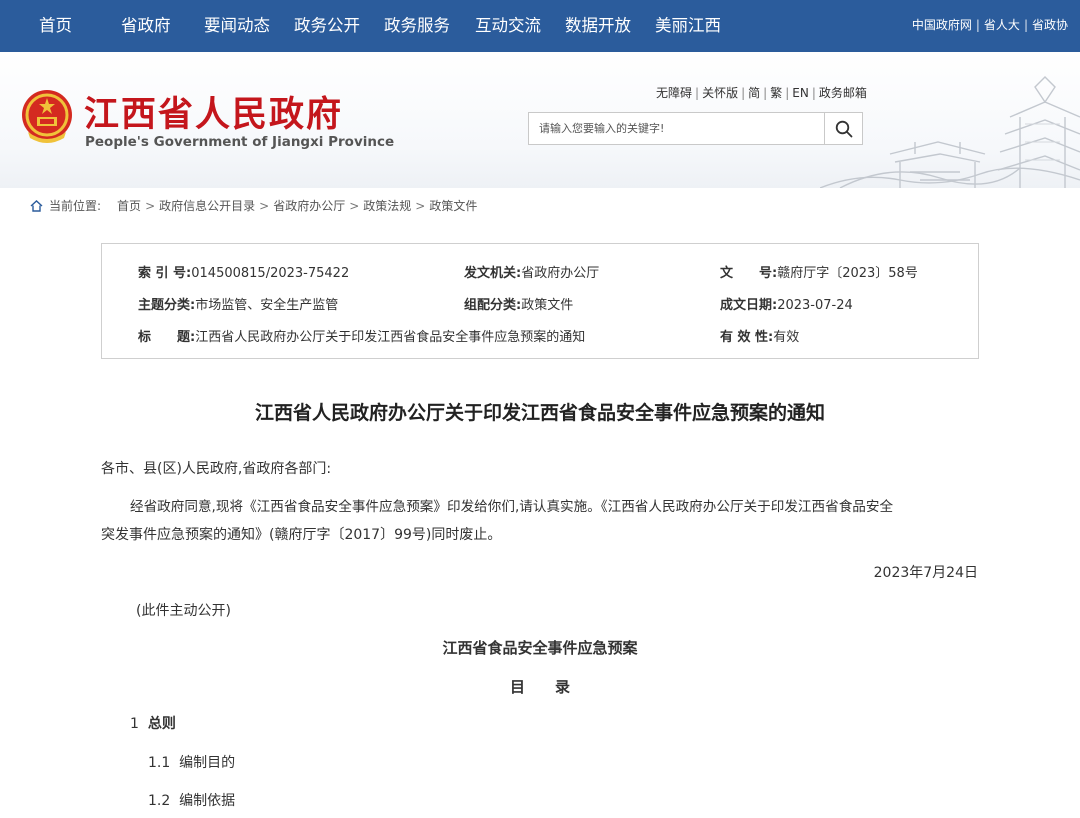 The image size is (1080, 818). What do you see at coordinates (453, 205) in the screenshot?
I see `breadcrumb-policy-documents: 政策文件` at bounding box center [453, 205].